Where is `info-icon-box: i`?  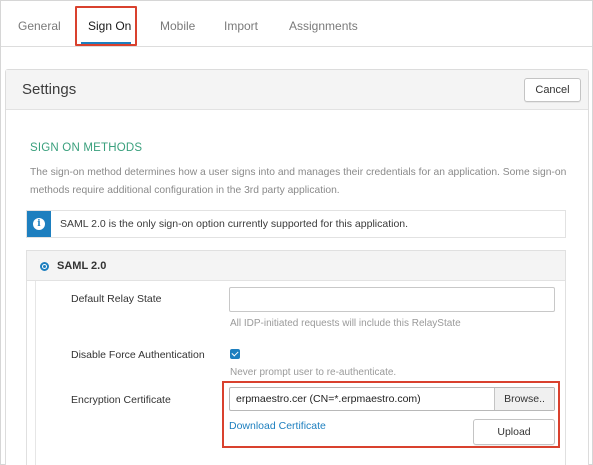
info-icon-box: i is located at coordinates (39, 224).